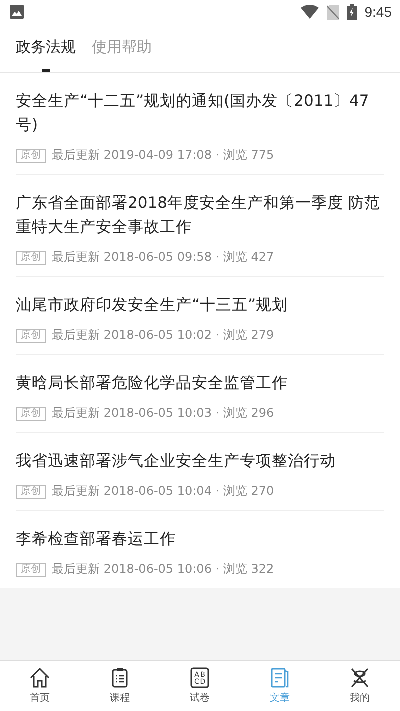  I want to click on article-title: 安全生产“十二五”规划的通知(国办发〔2011〕47号), so click(200, 113).